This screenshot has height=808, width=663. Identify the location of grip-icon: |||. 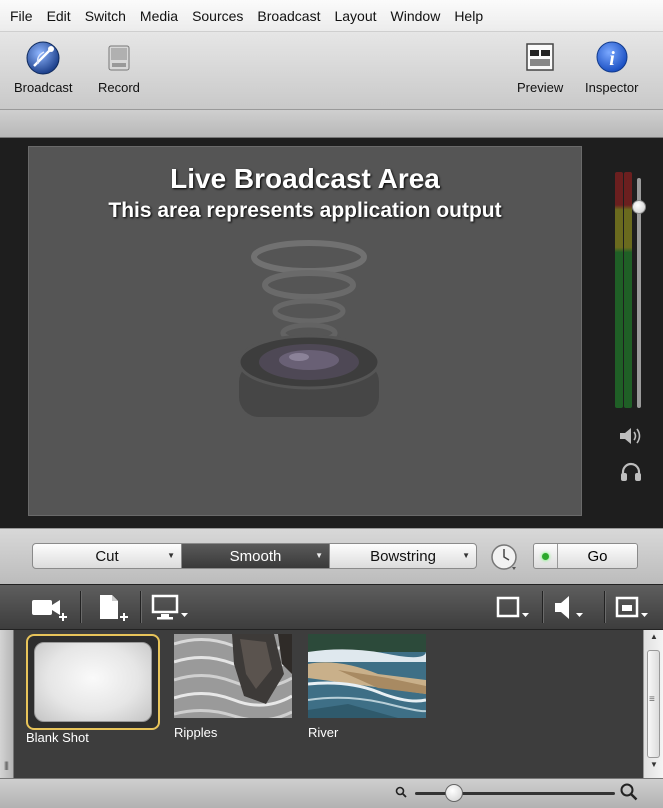
(6, 765).